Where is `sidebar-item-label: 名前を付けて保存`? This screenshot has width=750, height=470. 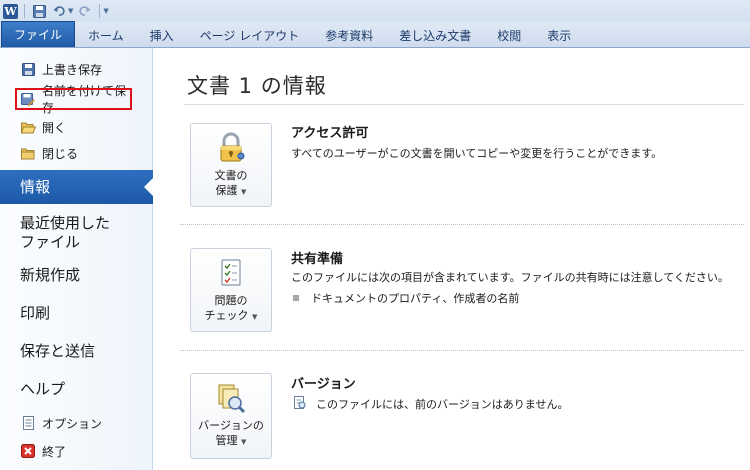
sidebar-item-label: 名前を付けて保存 is located at coordinates (84, 99).